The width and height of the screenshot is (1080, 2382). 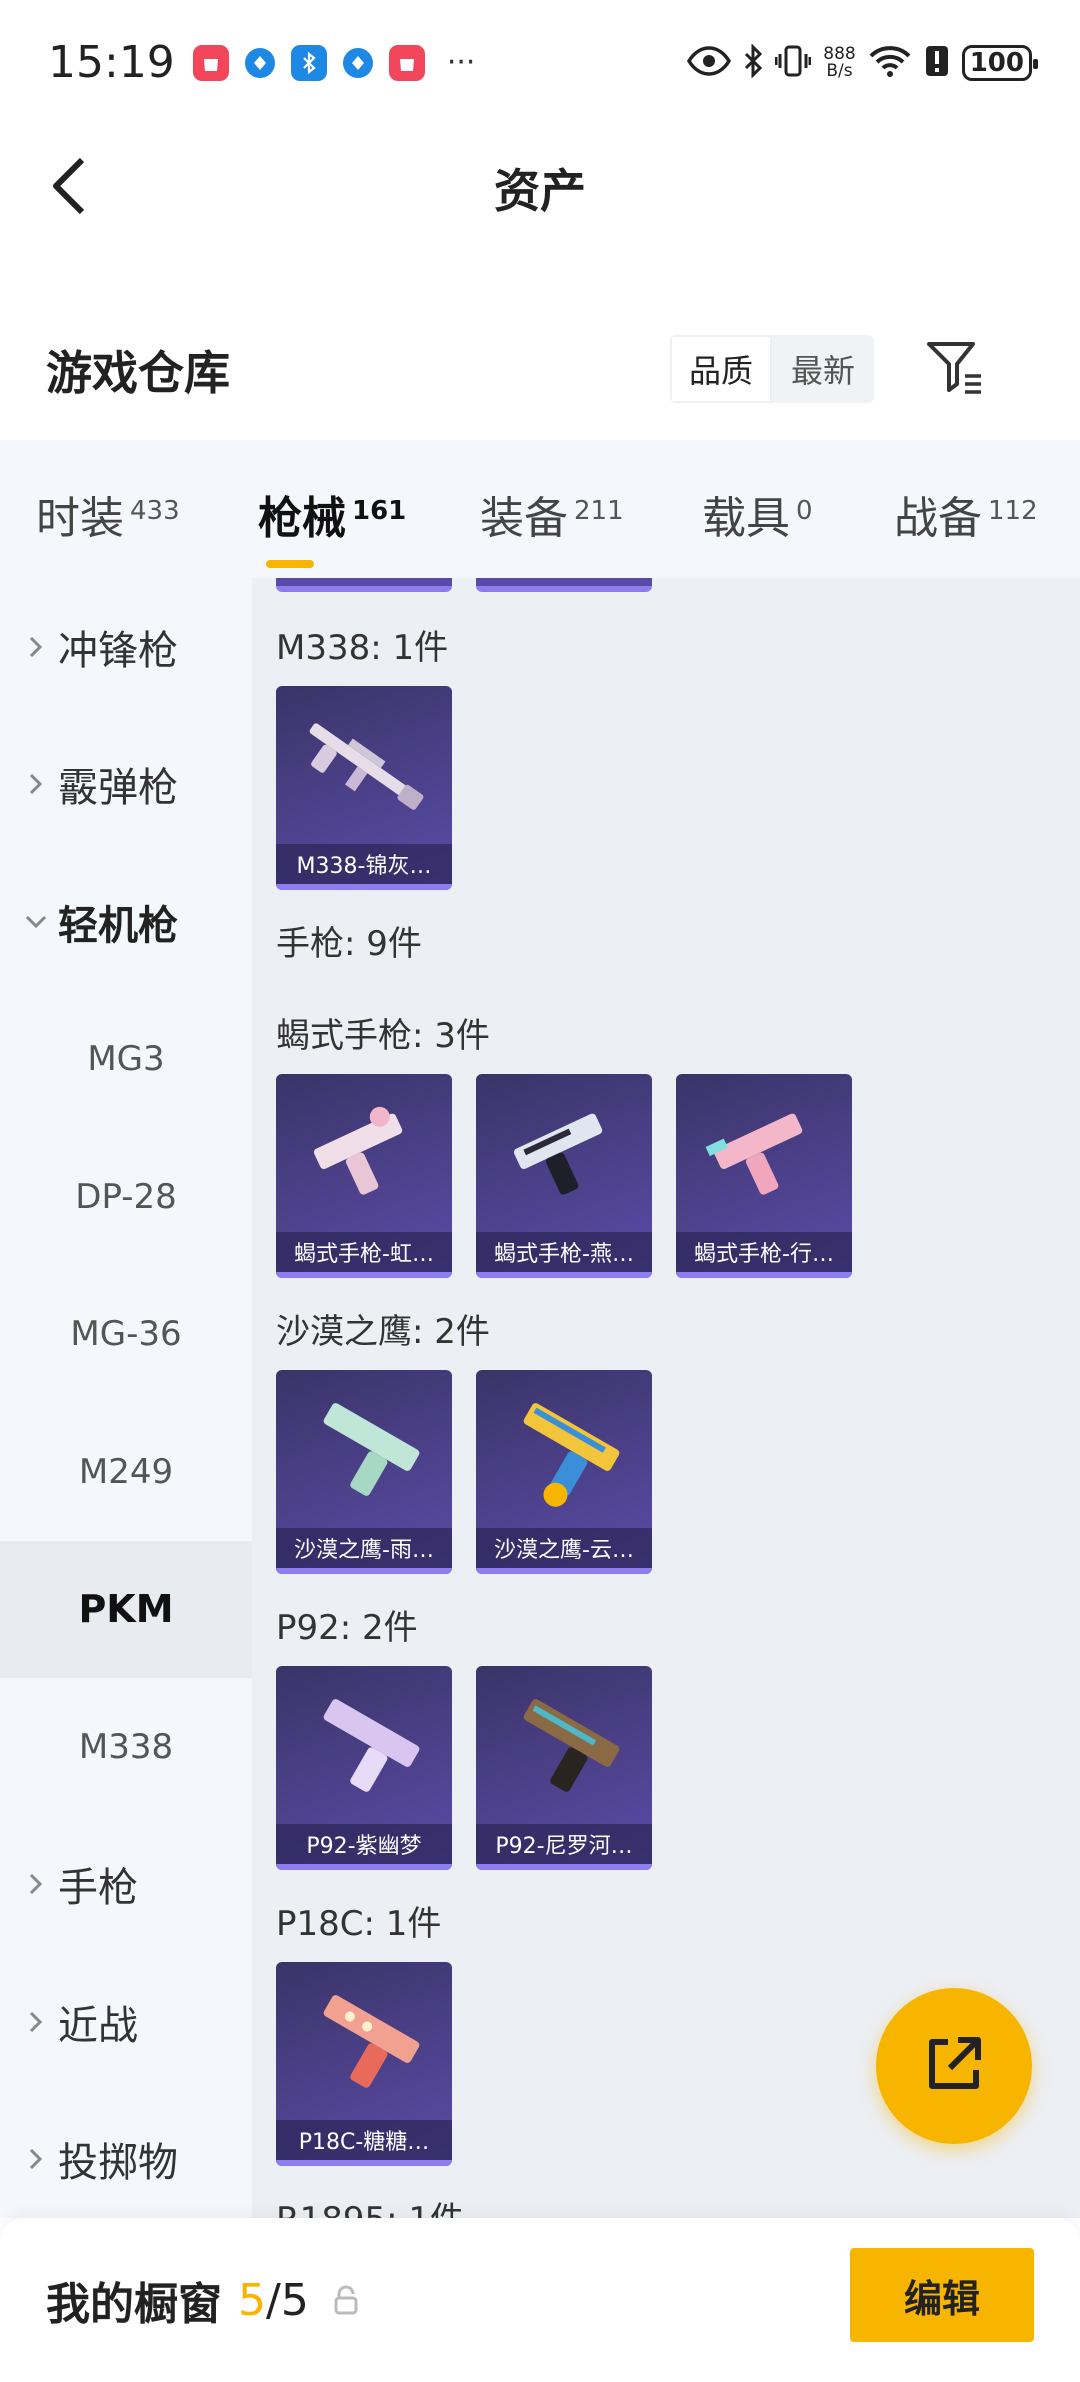 I want to click on warehouse-row: 游戏仓库 品质 最新, so click(x=540, y=370).